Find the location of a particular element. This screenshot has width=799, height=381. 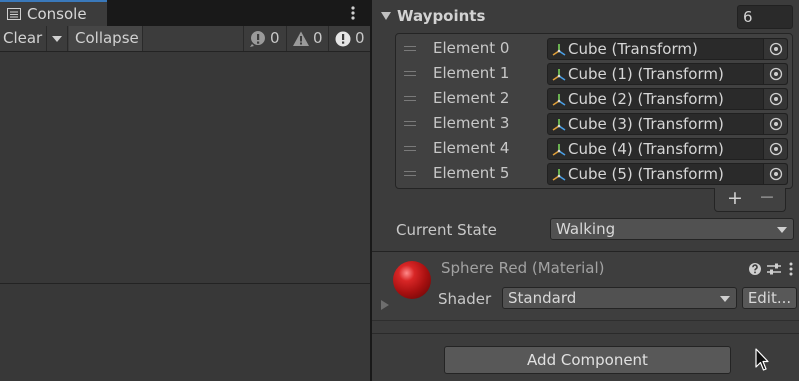

clear-button: Clear is located at coordinates (22, 38).